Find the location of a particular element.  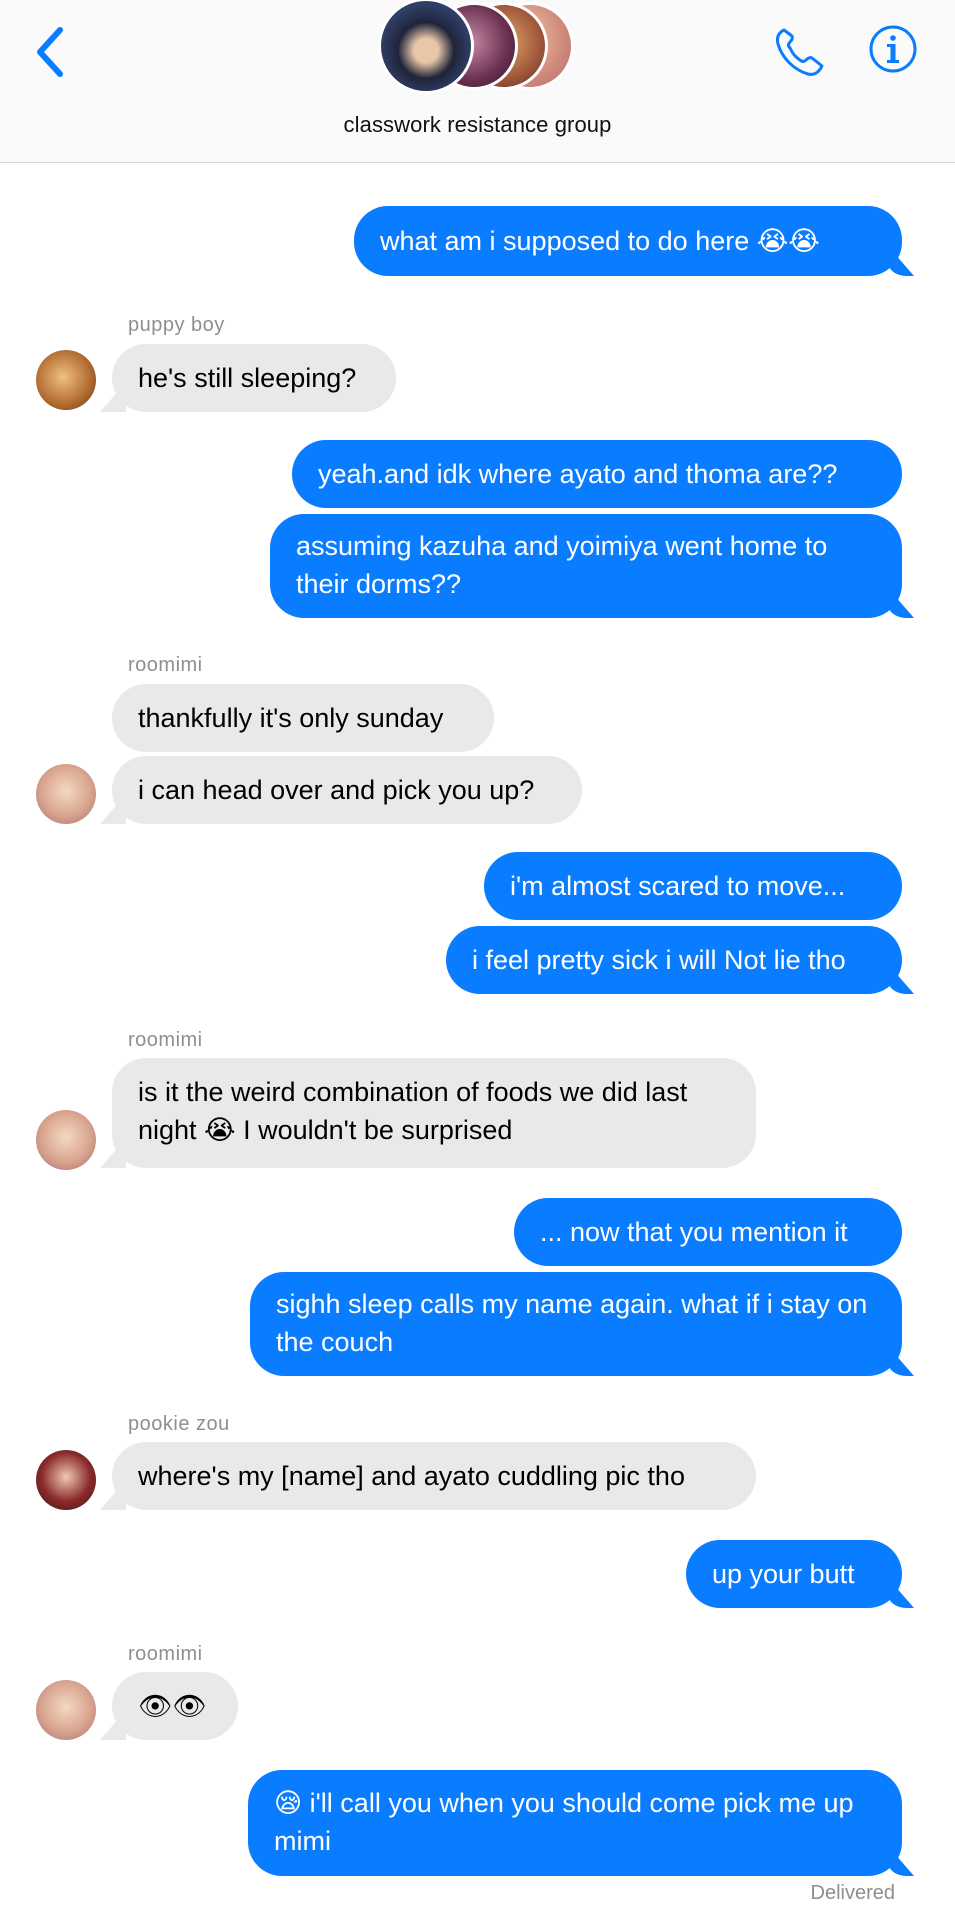

group-title: classwork resistance group is located at coordinates (477, 125).